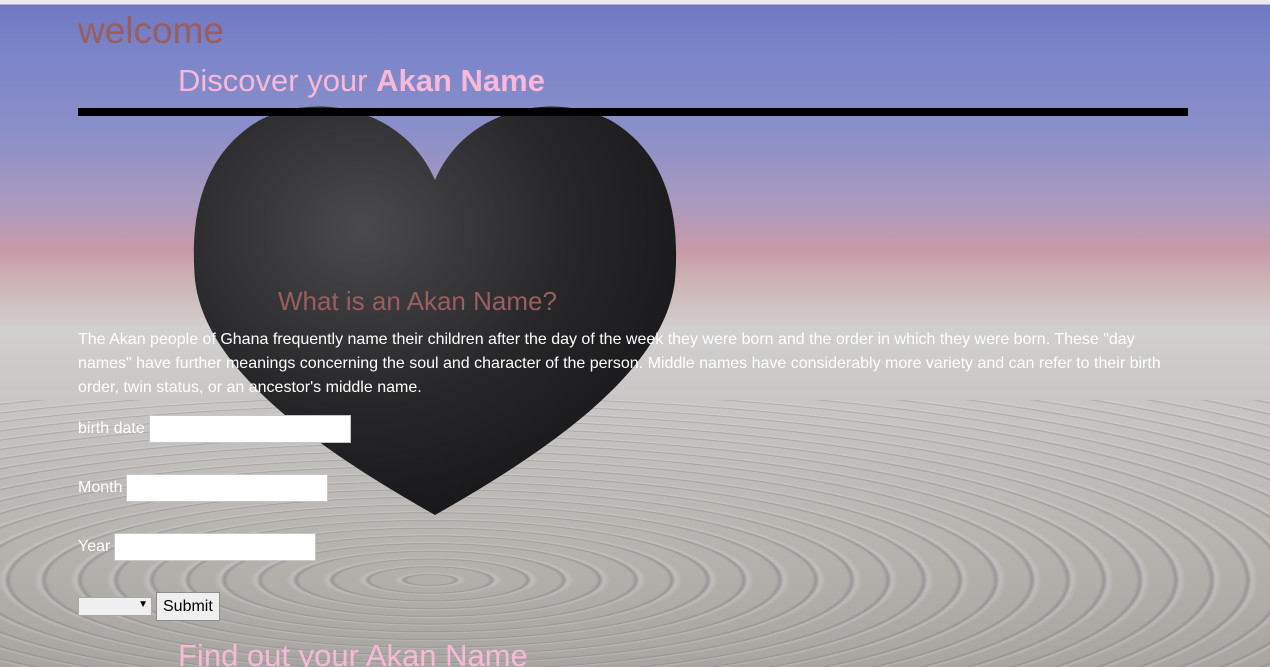 The image size is (1270, 667). Describe the element at coordinates (115, 606) in the screenshot. I see `gender-select: ▼` at that location.